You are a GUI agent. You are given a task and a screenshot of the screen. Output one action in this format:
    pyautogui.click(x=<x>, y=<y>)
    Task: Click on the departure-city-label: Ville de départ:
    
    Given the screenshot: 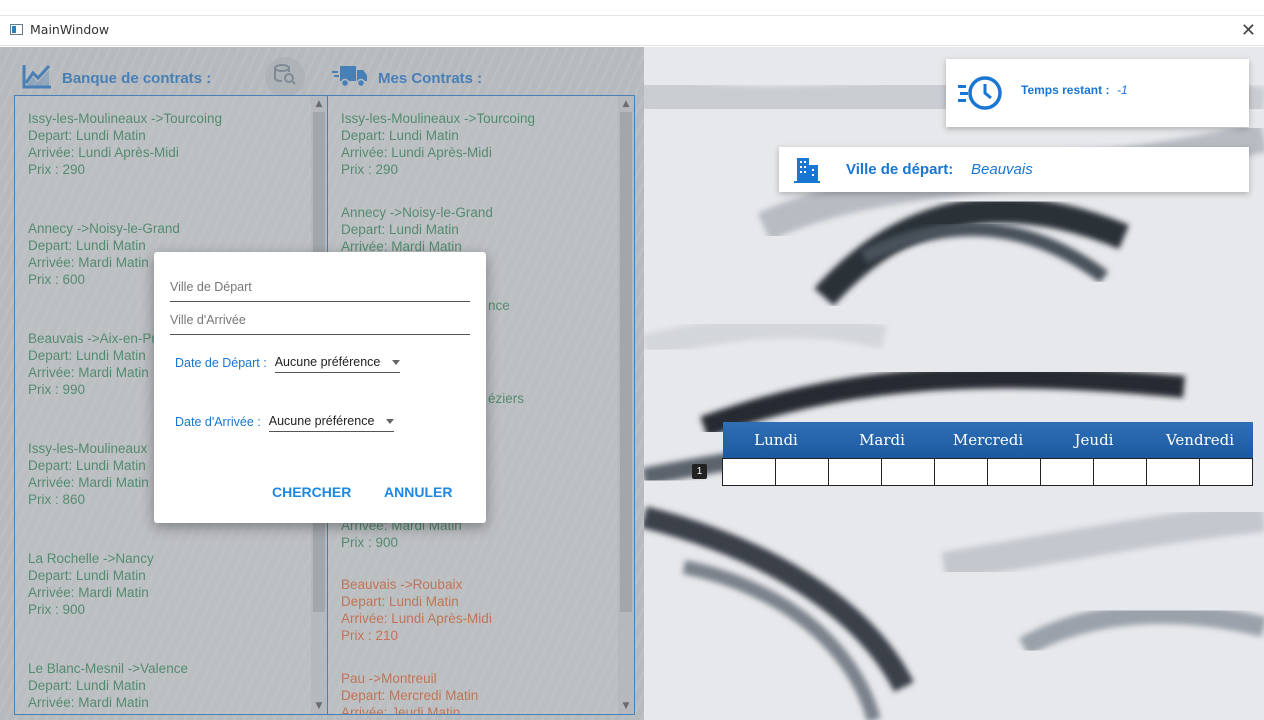 What is the action you would take?
    pyautogui.click(x=900, y=169)
    